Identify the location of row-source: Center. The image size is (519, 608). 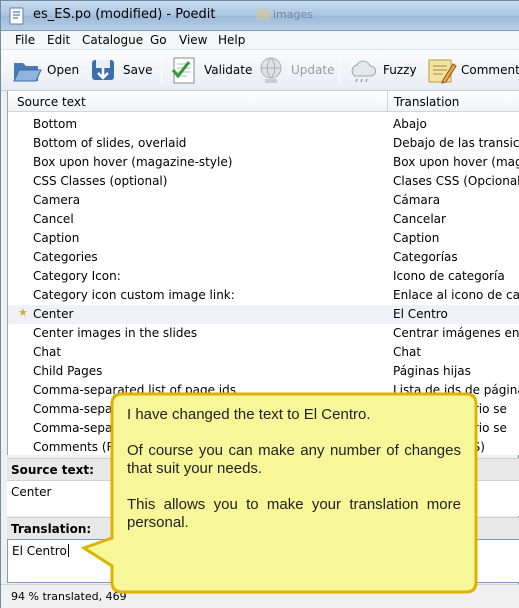
(53, 314).